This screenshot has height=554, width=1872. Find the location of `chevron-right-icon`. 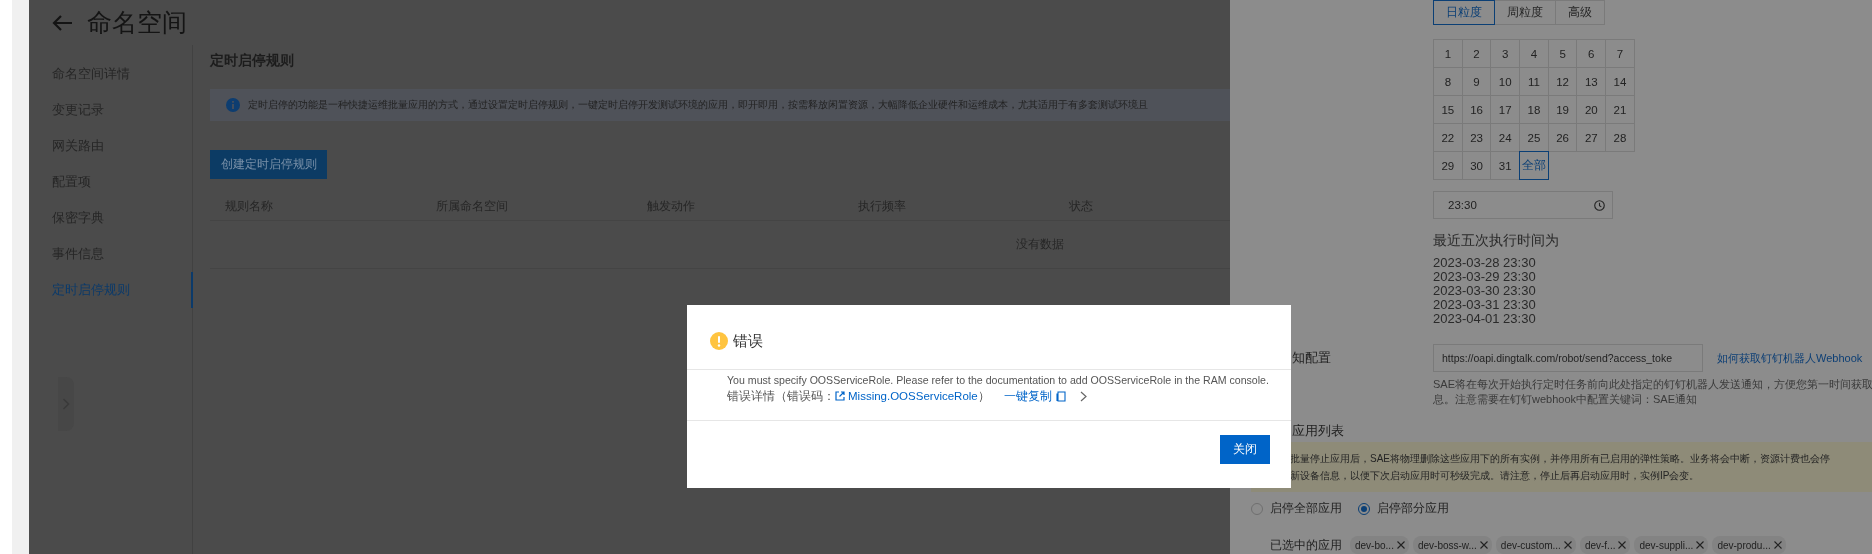

chevron-right-icon is located at coordinates (1083, 396).